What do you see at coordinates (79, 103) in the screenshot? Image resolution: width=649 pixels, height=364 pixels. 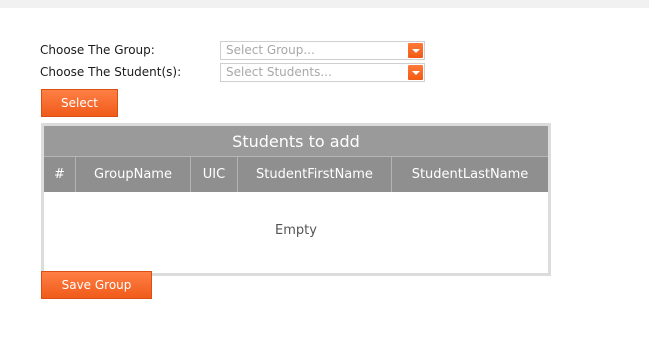 I see `select-button: Select` at bounding box center [79, 103].